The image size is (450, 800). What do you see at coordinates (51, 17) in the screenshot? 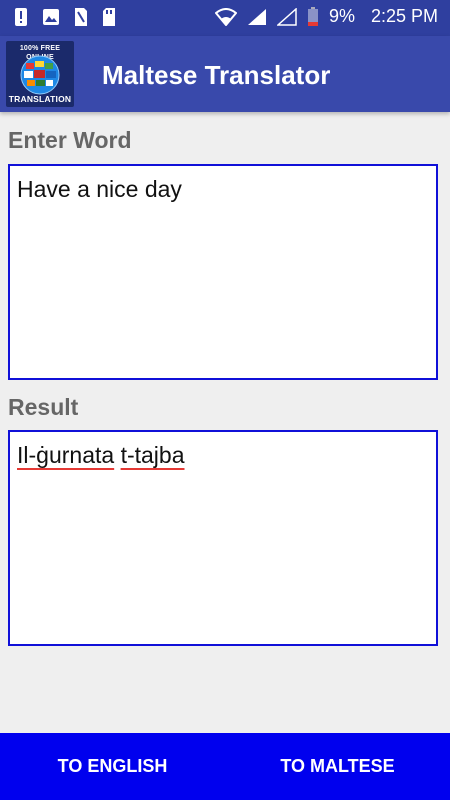
I see `gallery-icon` at bounding box center [51, 17].